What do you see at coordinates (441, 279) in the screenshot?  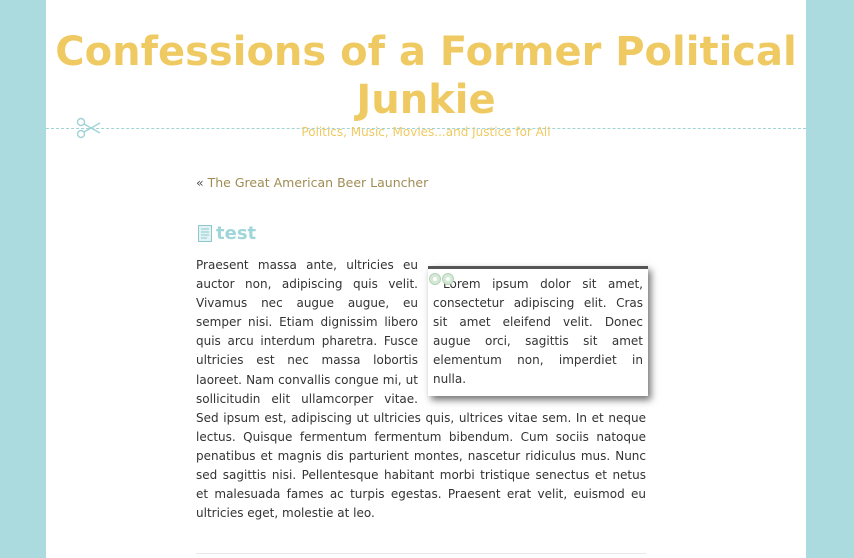 I see `quote-icon` at bounding box center [441, 279].